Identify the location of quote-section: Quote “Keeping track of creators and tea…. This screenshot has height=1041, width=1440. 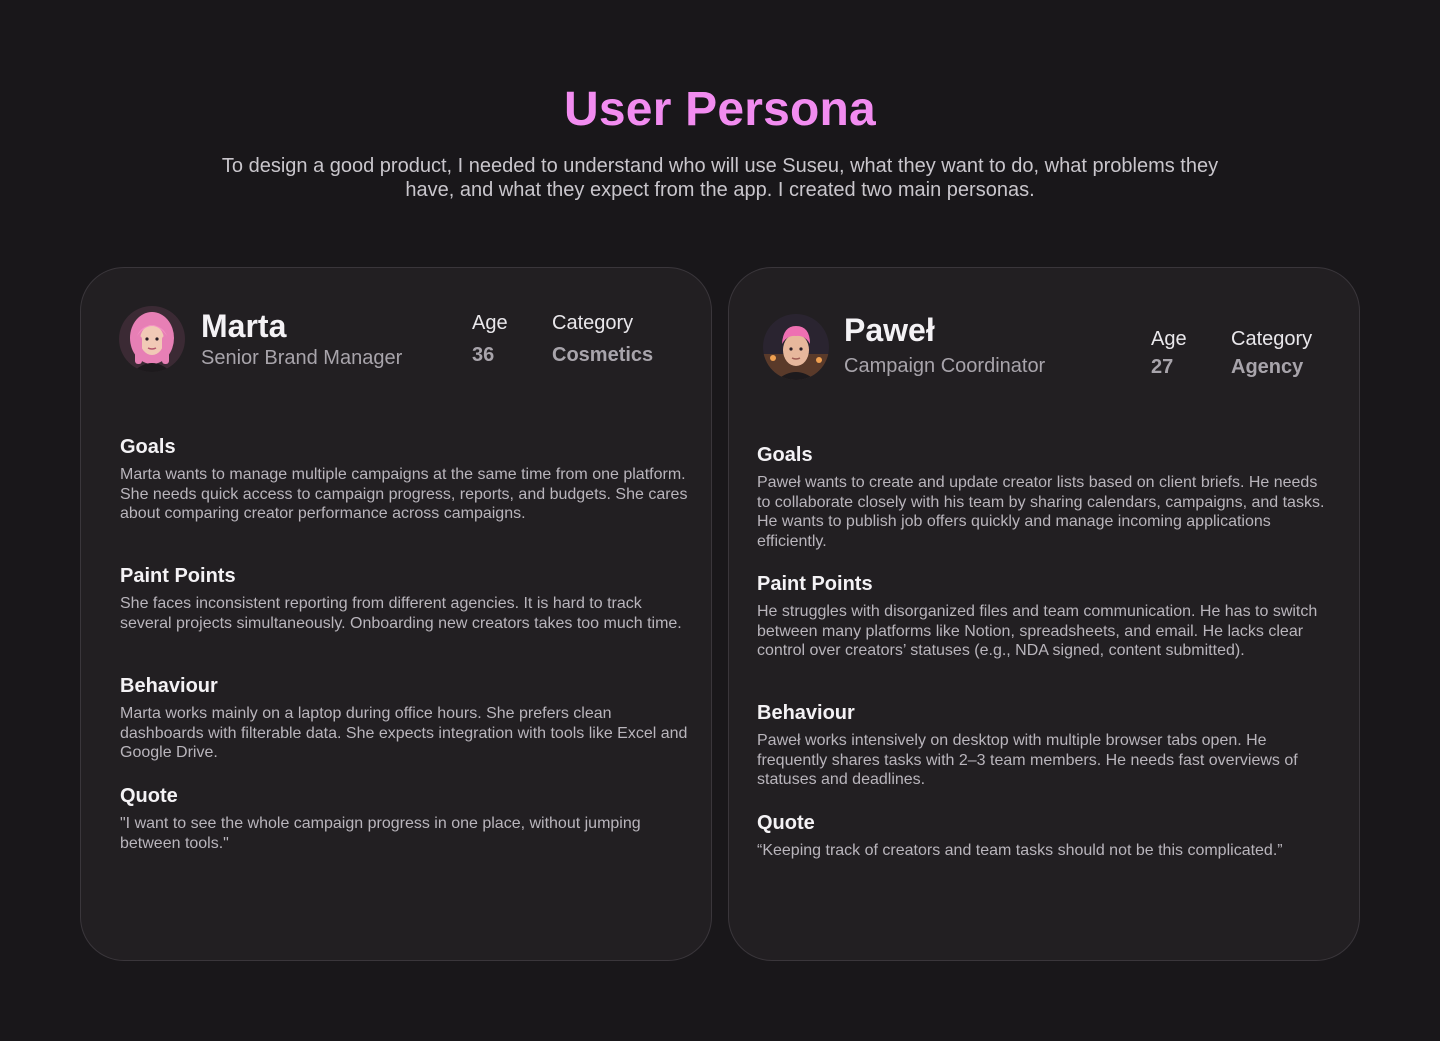
(1045, 836).